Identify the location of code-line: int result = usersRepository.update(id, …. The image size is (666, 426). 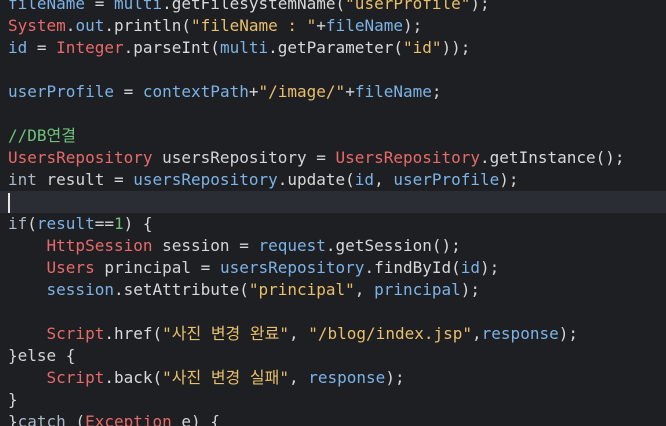
(337, 180).